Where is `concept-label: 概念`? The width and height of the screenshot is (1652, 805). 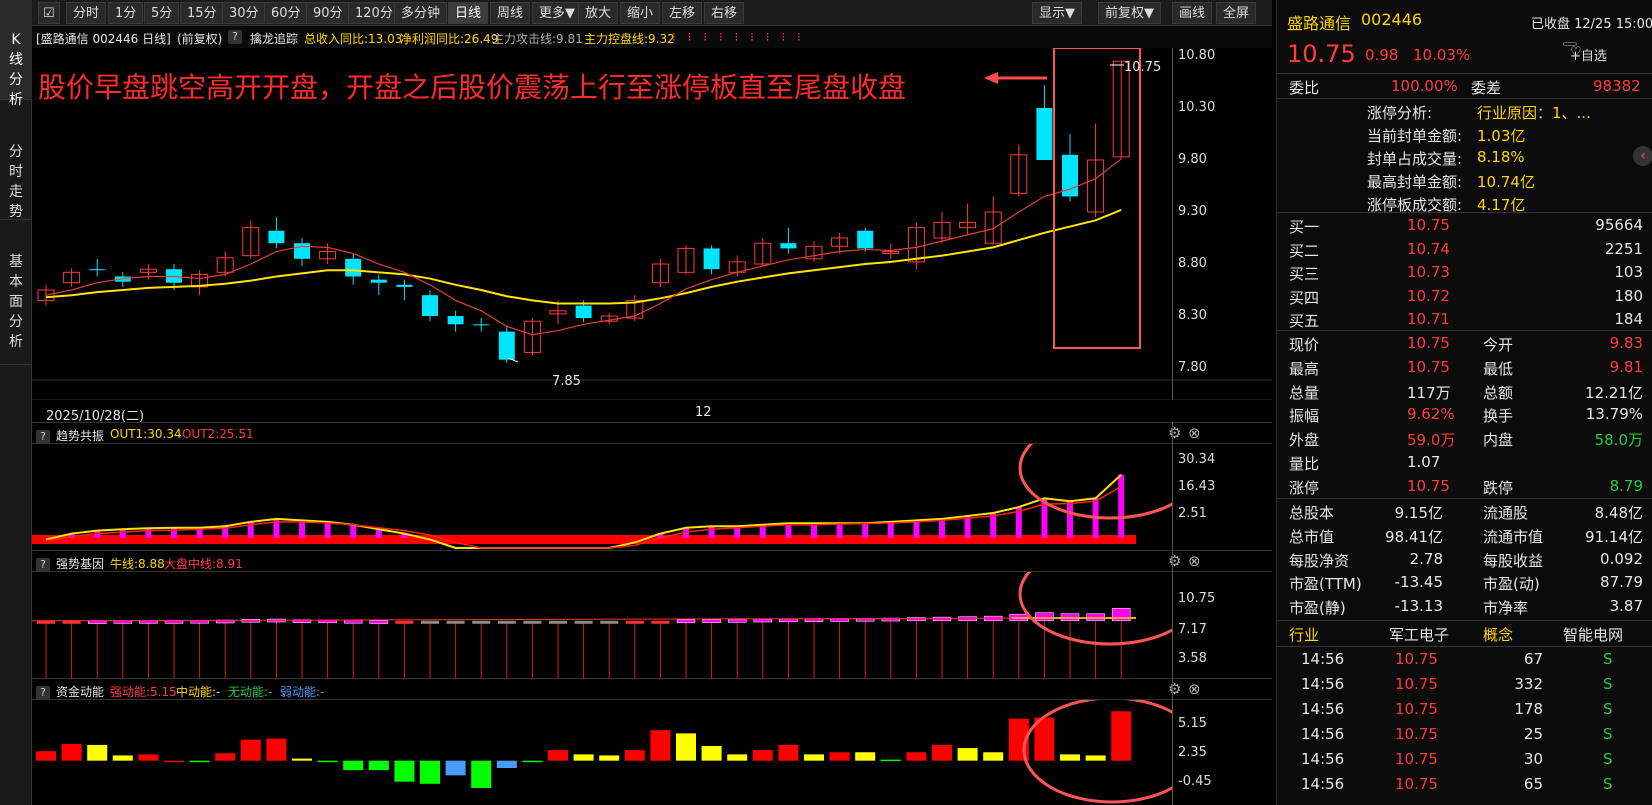 concept-label: 概念 is located at coordinates (1498, 635).